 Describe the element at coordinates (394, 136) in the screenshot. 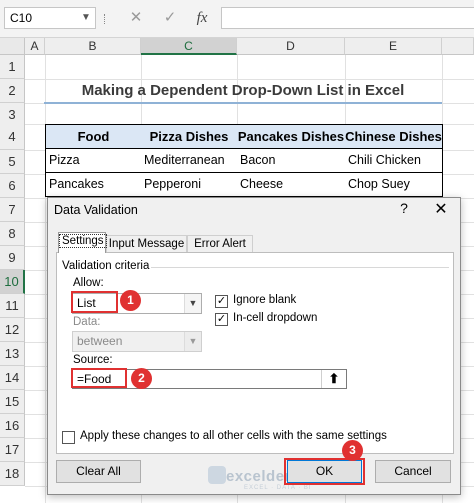

I see `table-header-chinese: Chinese Dishes` at that location.